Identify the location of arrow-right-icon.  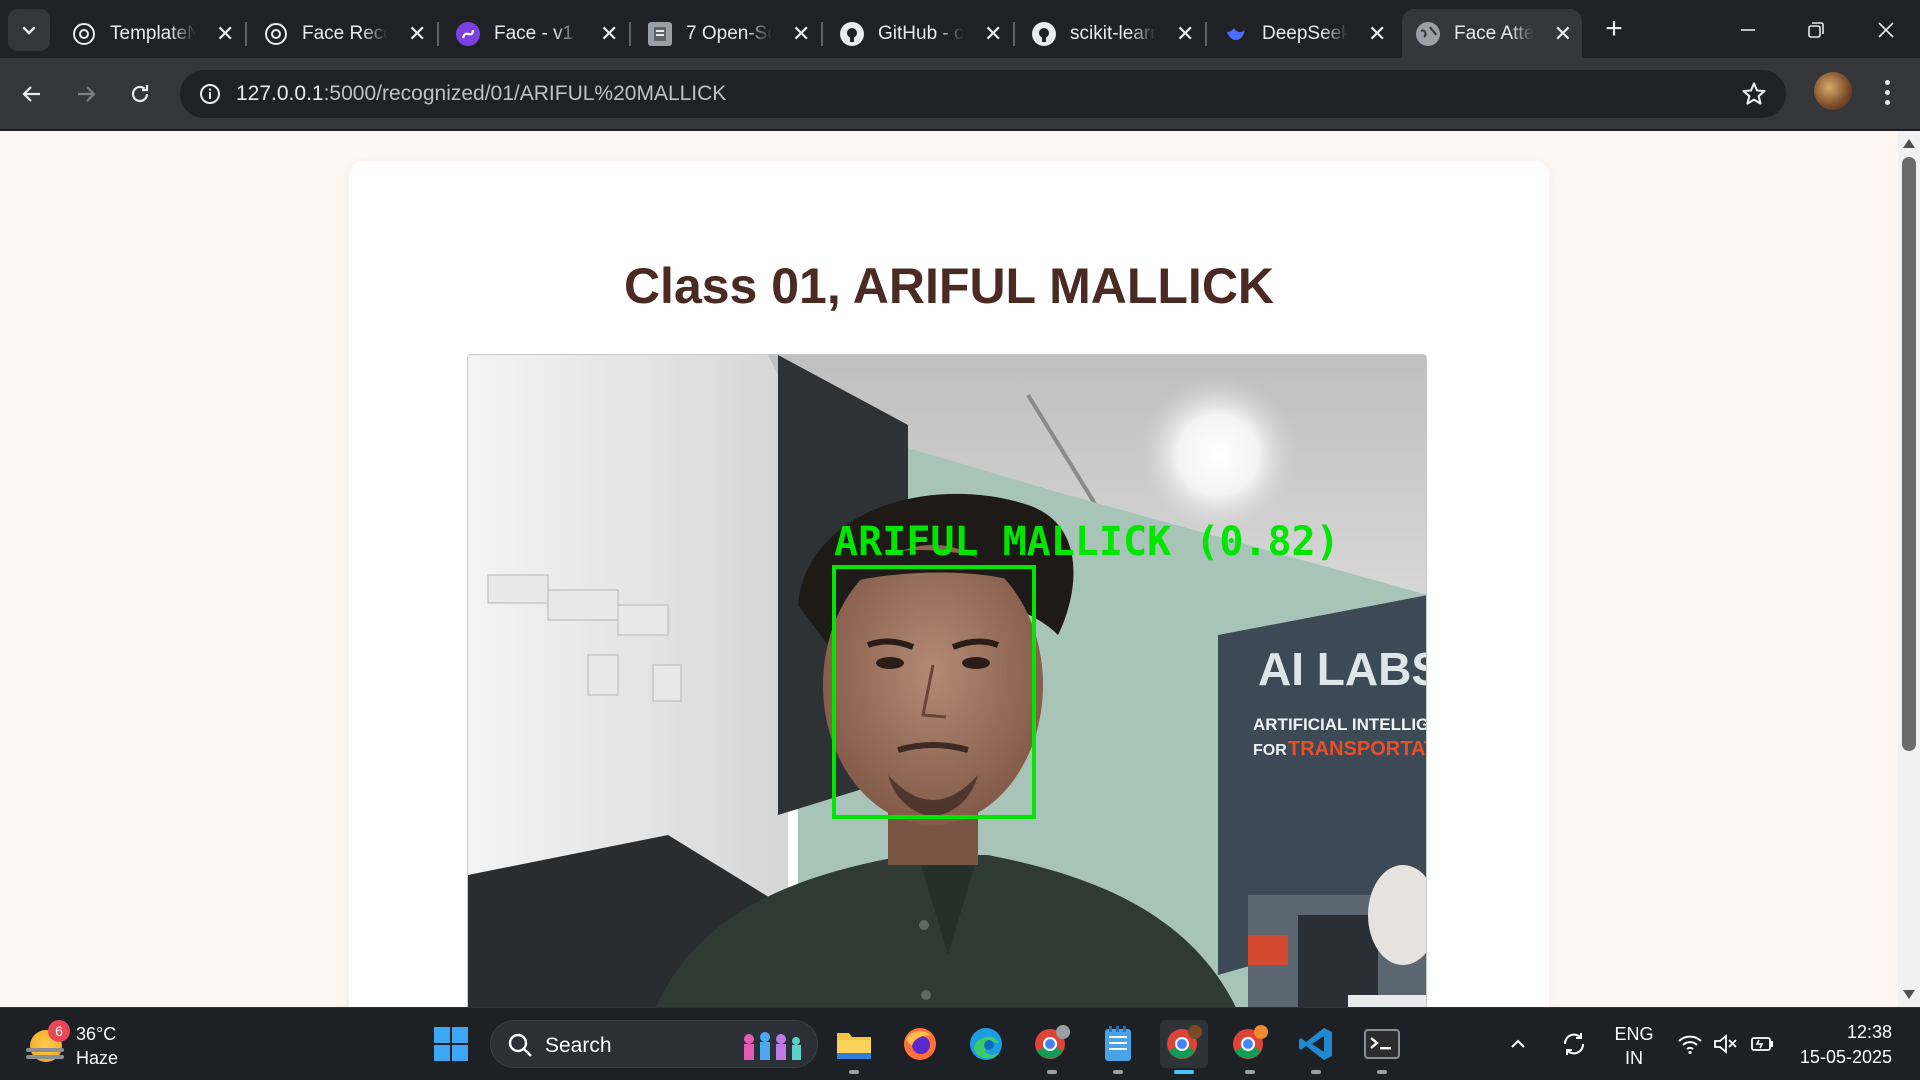
(87, 94).